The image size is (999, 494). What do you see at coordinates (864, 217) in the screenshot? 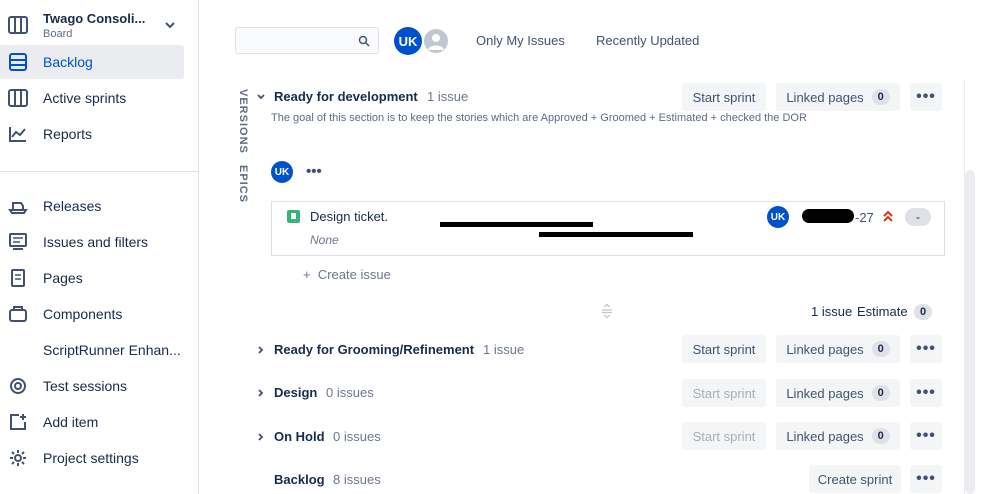
I see `issue-key: -27` at bounding box center [864, 217].